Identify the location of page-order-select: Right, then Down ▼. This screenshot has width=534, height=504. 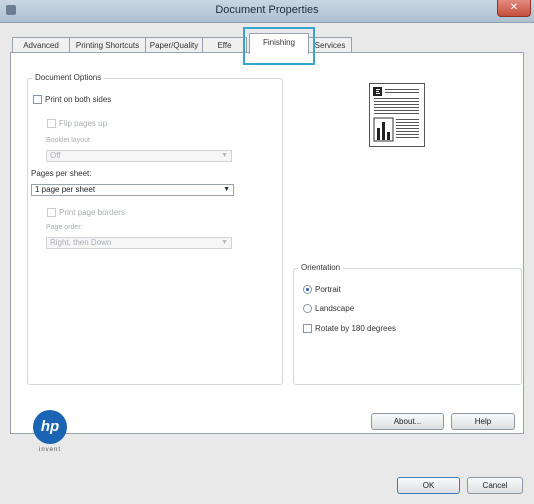
(139, 243).